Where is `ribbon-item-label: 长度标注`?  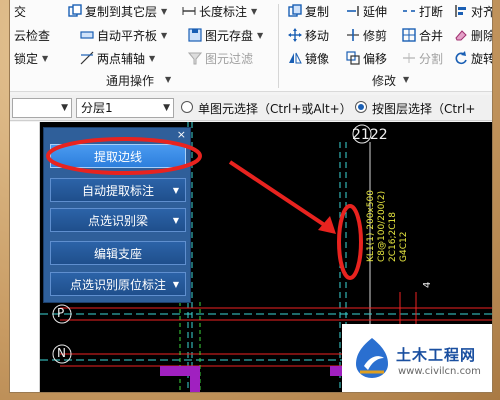 ribbon-item-label: 长度标注 is located at coordinates (223, 11).